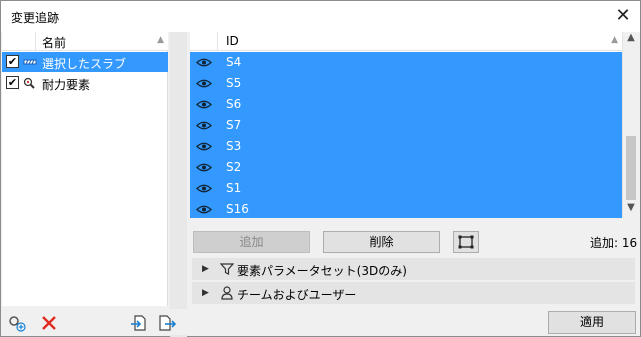 This screenshot has width=641, height=337. I want to click on row-id: S6, so click(234, 104).